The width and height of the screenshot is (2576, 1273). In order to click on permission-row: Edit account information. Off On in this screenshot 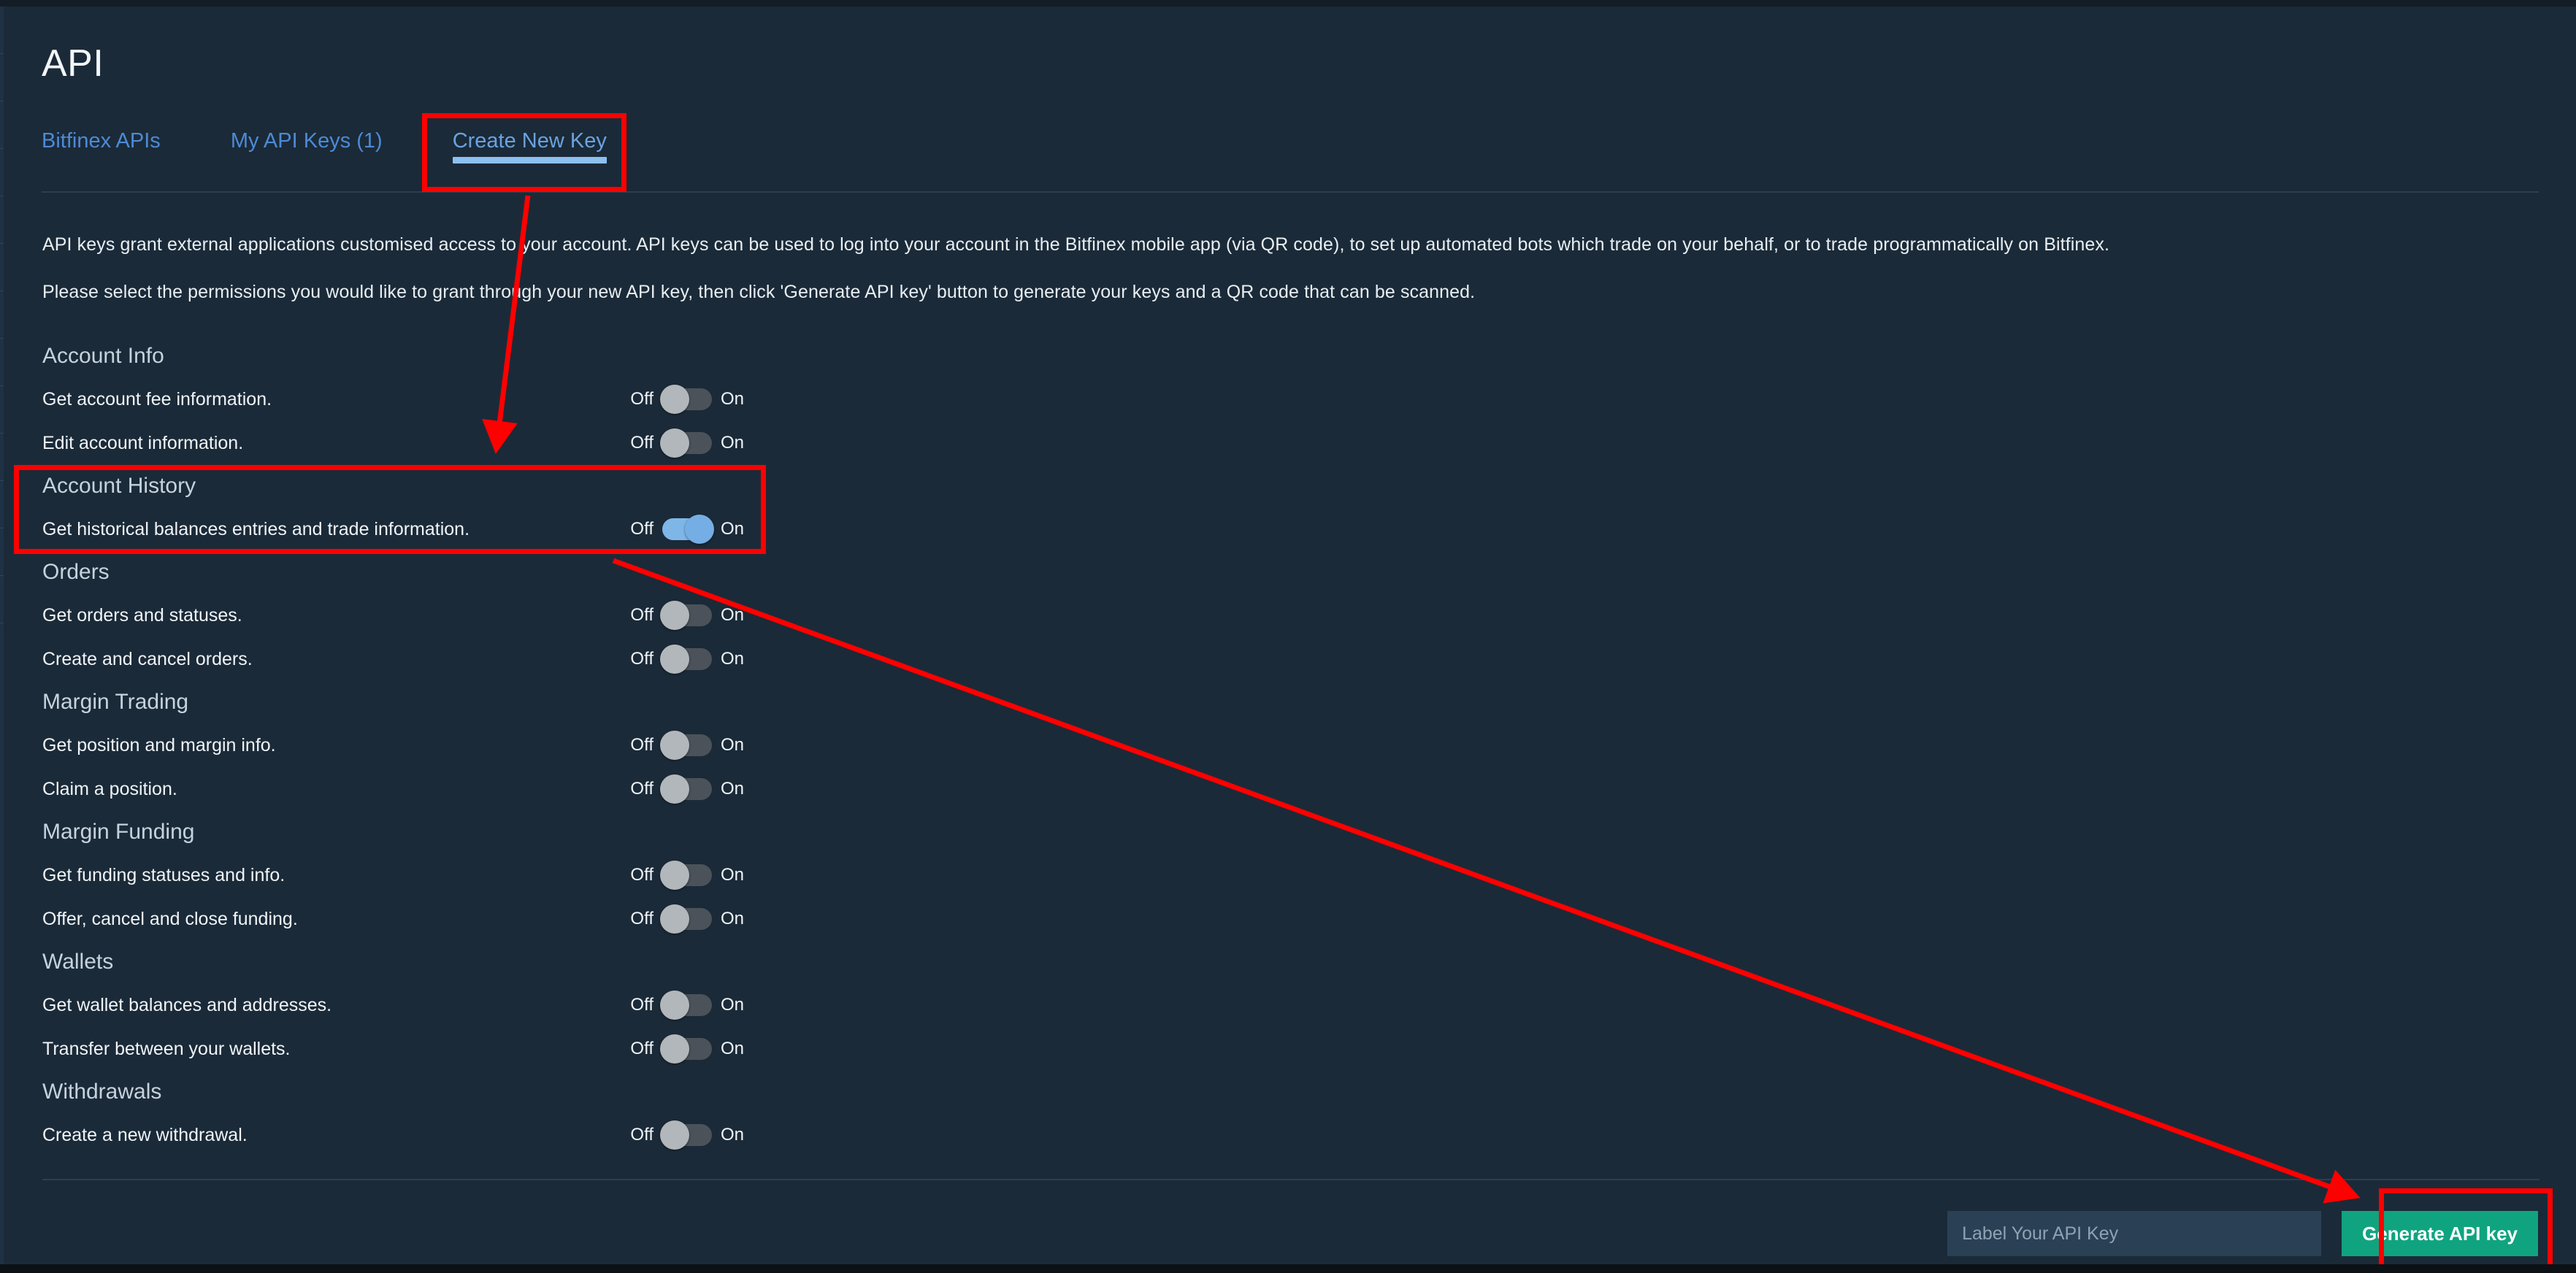, I will do `click(1290, 443)`.